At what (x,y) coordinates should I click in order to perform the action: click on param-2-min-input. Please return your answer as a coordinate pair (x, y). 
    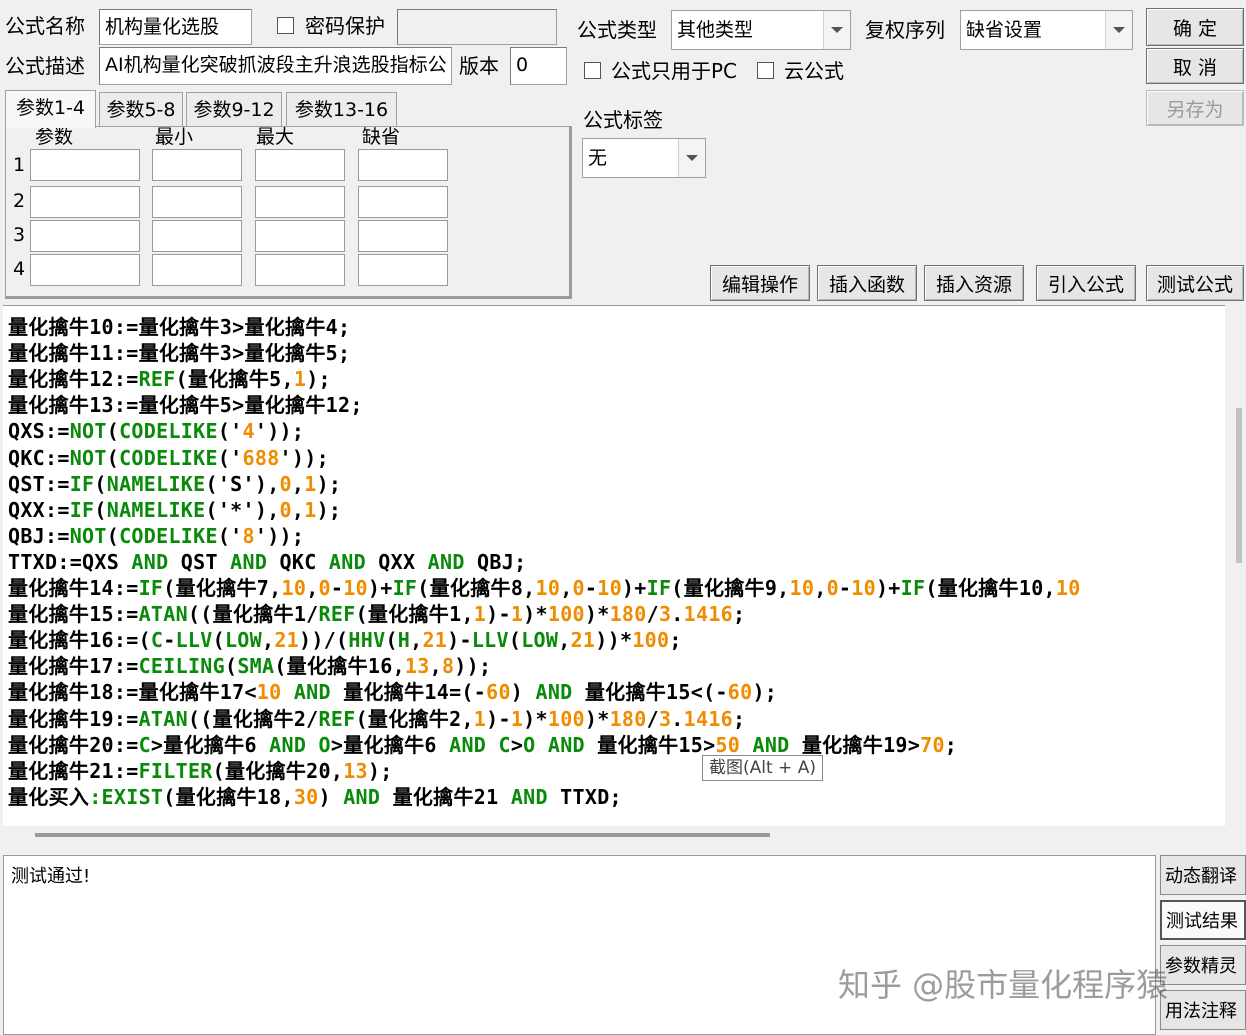
    Looking at the image, I should click on (197, 202).